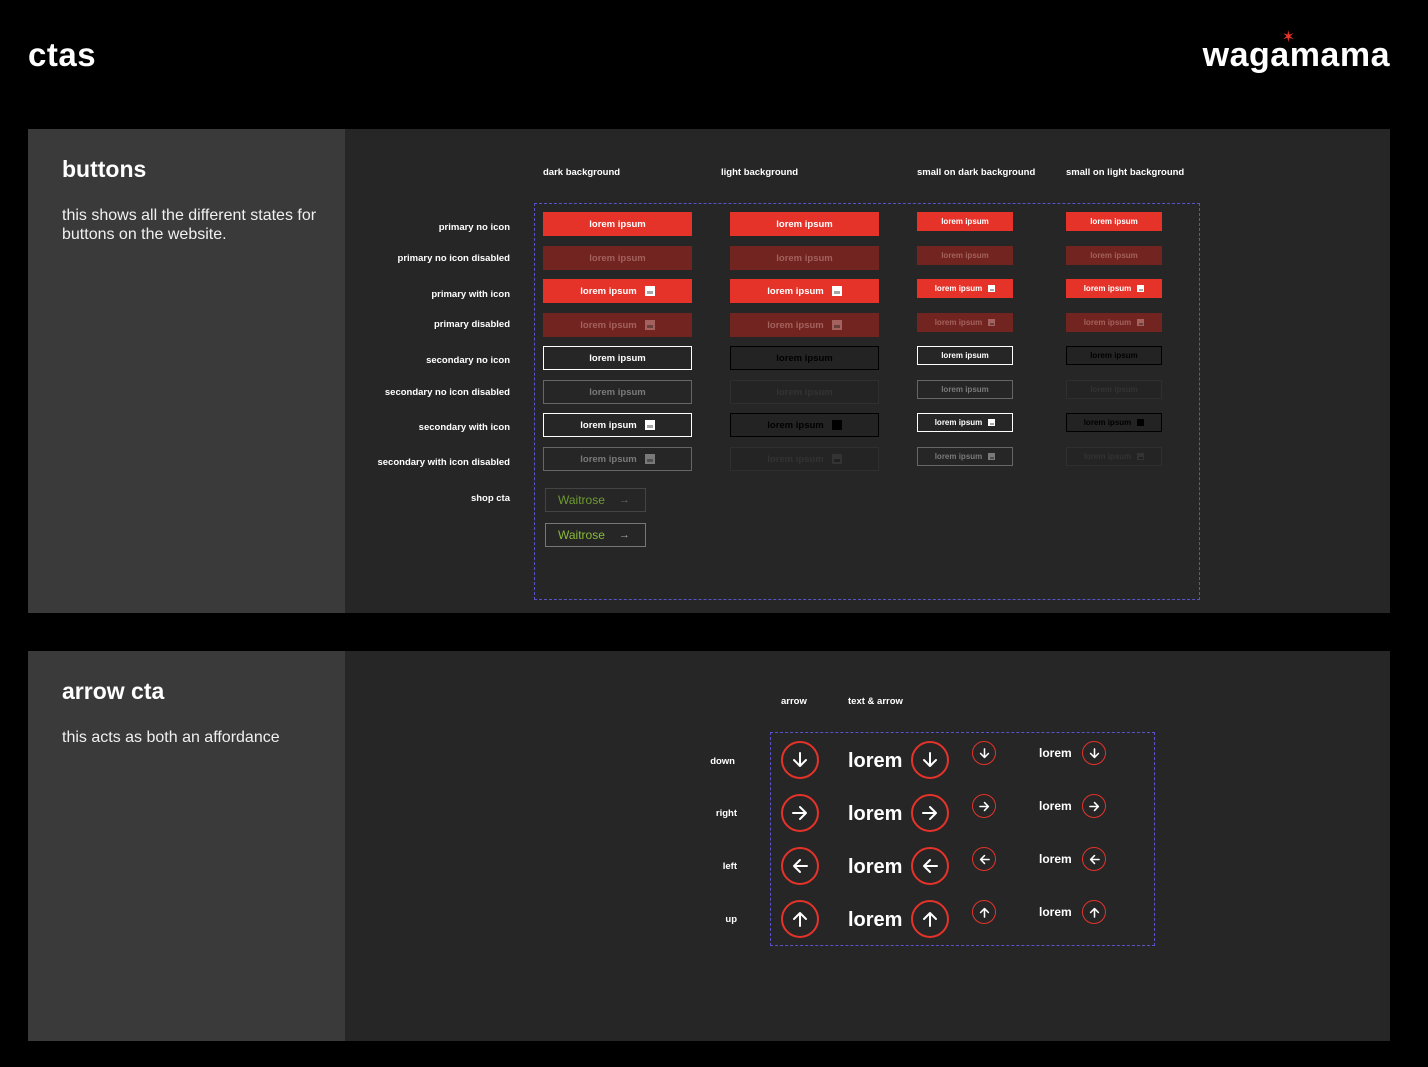 Image resolution: width=1428 pixels, height=1067 pixels. I want to click on row-label-primary-disabled: primary disabled, so click(471, 324).